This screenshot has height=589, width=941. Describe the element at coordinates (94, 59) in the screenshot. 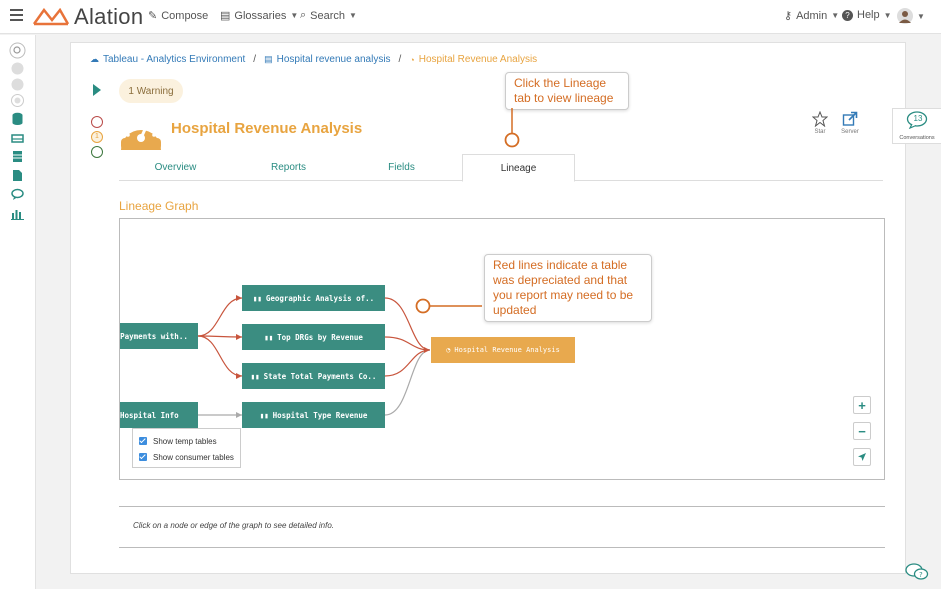

I see `cloud-icon: ☁` at that location.